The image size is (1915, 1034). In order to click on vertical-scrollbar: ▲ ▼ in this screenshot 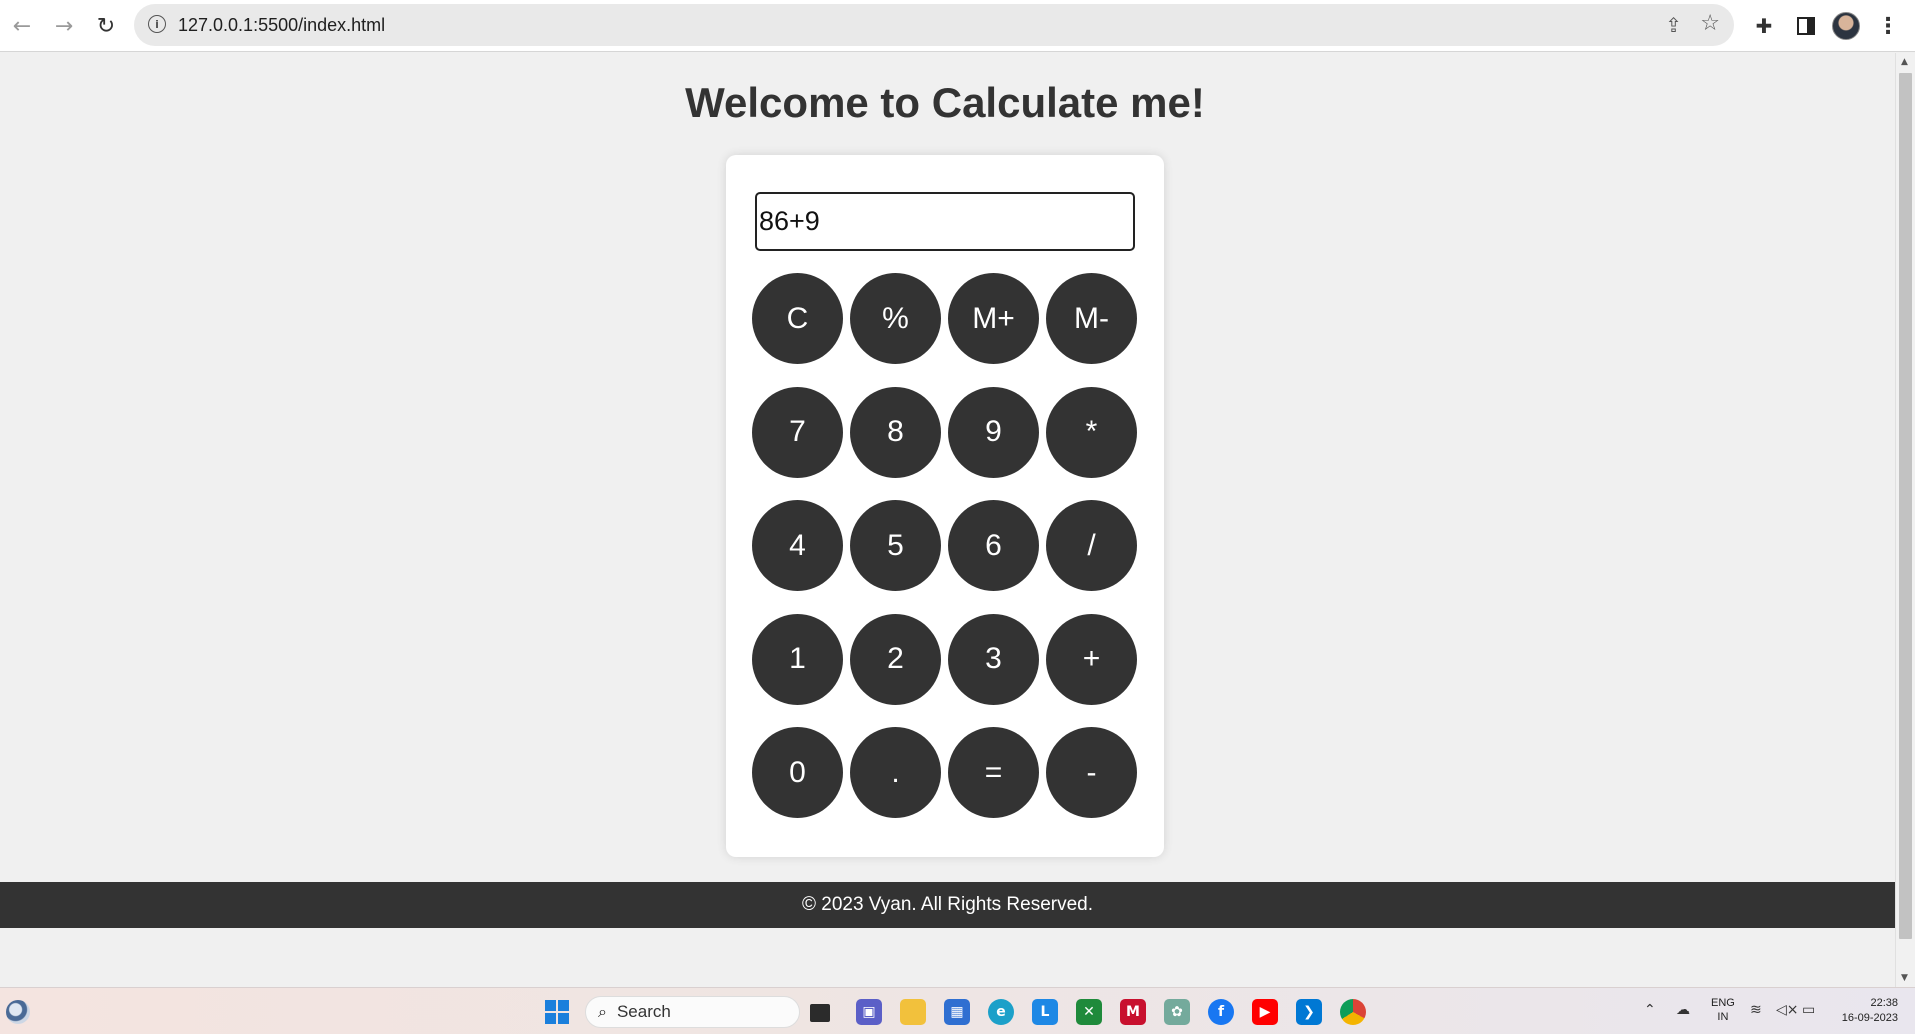, I will do `click(1905, 520)`.